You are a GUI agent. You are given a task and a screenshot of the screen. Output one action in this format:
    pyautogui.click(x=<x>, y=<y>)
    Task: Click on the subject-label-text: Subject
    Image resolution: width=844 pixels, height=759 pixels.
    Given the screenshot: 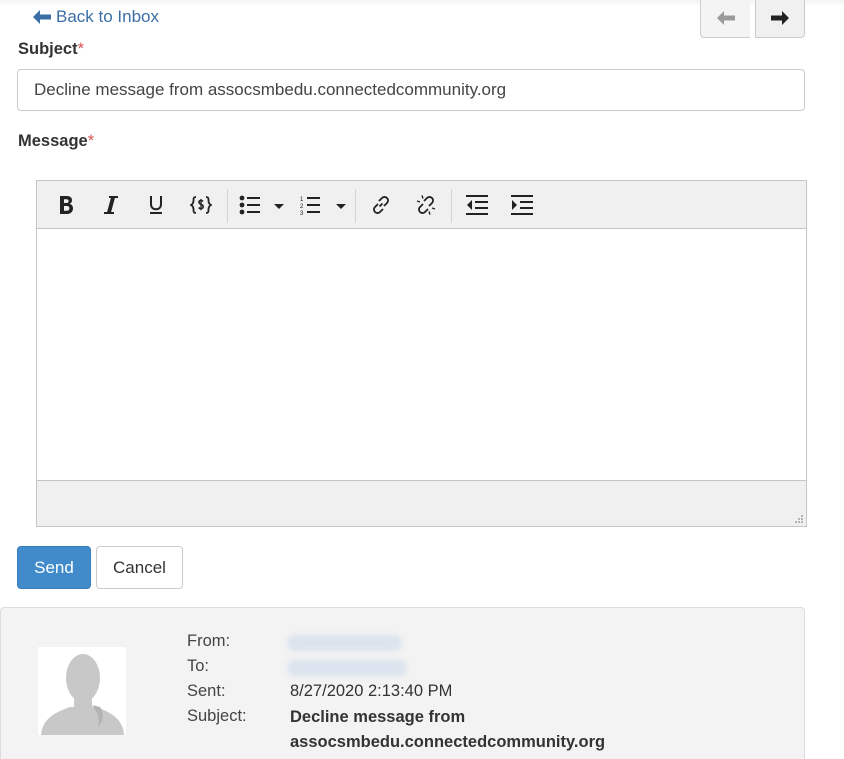 What is the action you would take?
    pyautogui.click(x=48, y=49)
    